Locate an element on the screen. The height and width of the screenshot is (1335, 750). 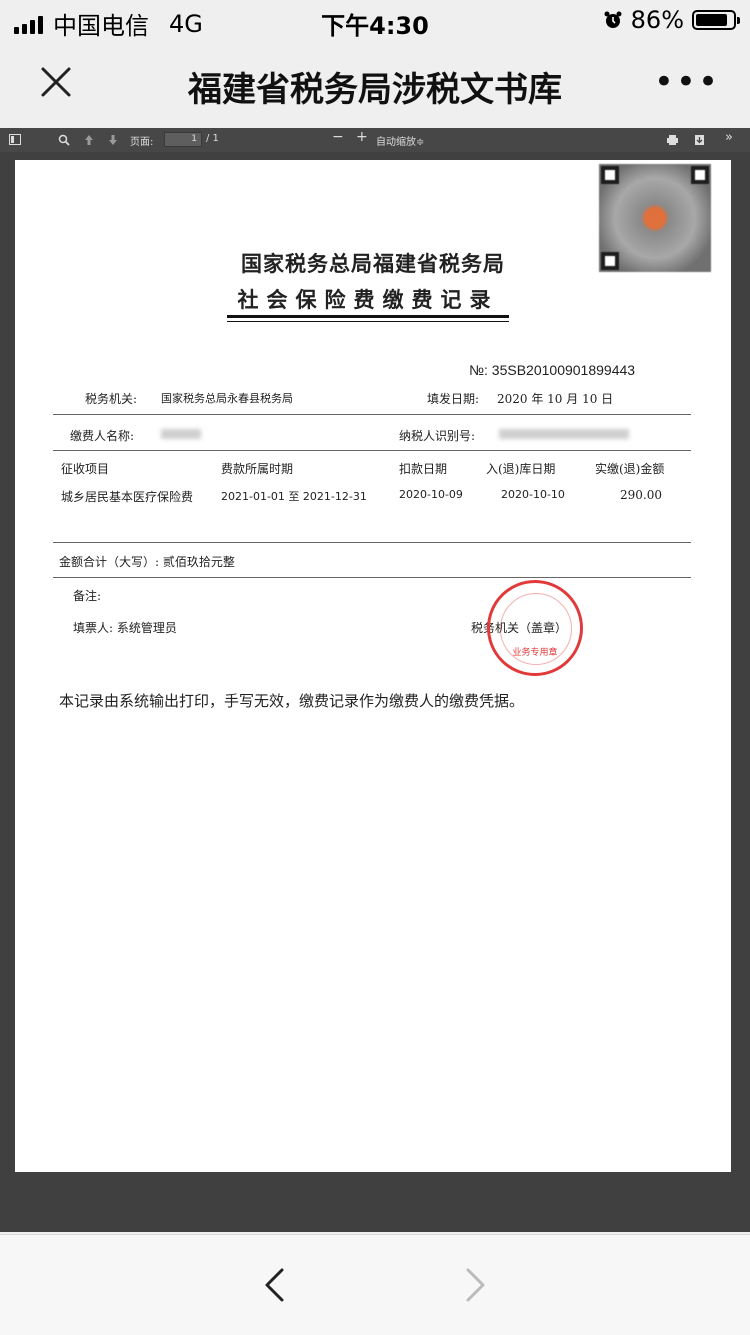
sidebar-toggle-icon is located at coordinates (15, 139).